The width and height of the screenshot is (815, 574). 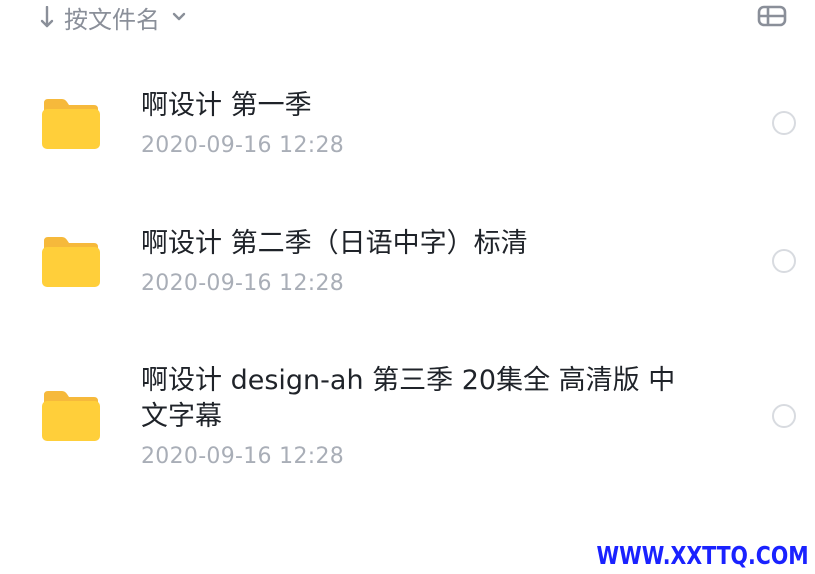 I want to click on file-name: 啊设计 第一季, so click(x=226, y=105).